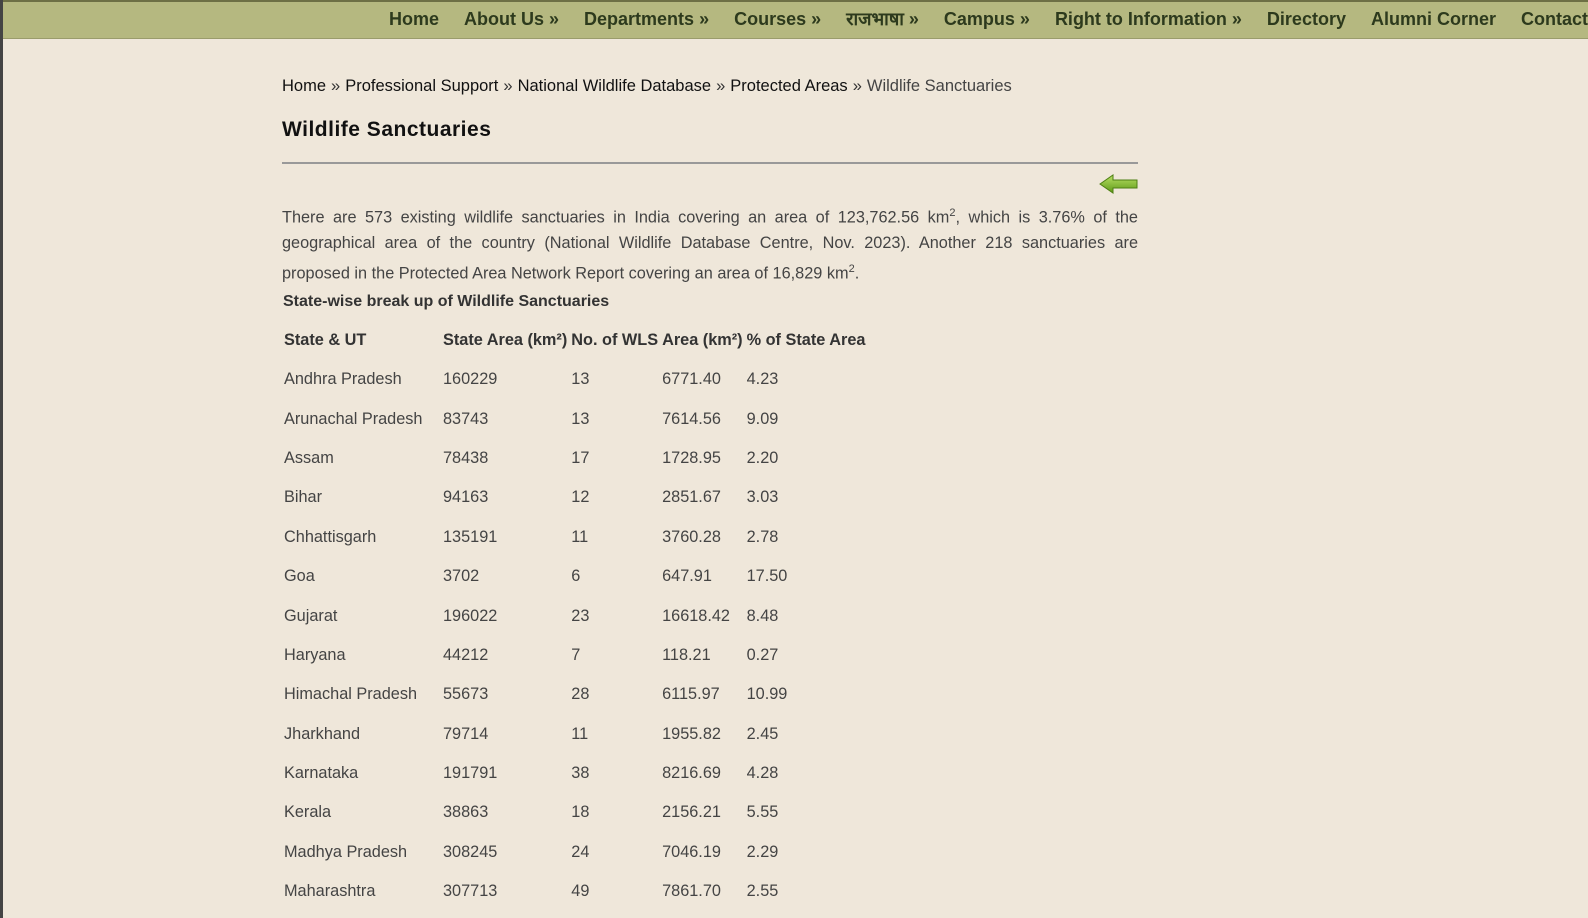 Image resolution: width=1588 pixels, height=918 pixels. I want to click on cell-no-of-wls: 12, so click(580, 497).